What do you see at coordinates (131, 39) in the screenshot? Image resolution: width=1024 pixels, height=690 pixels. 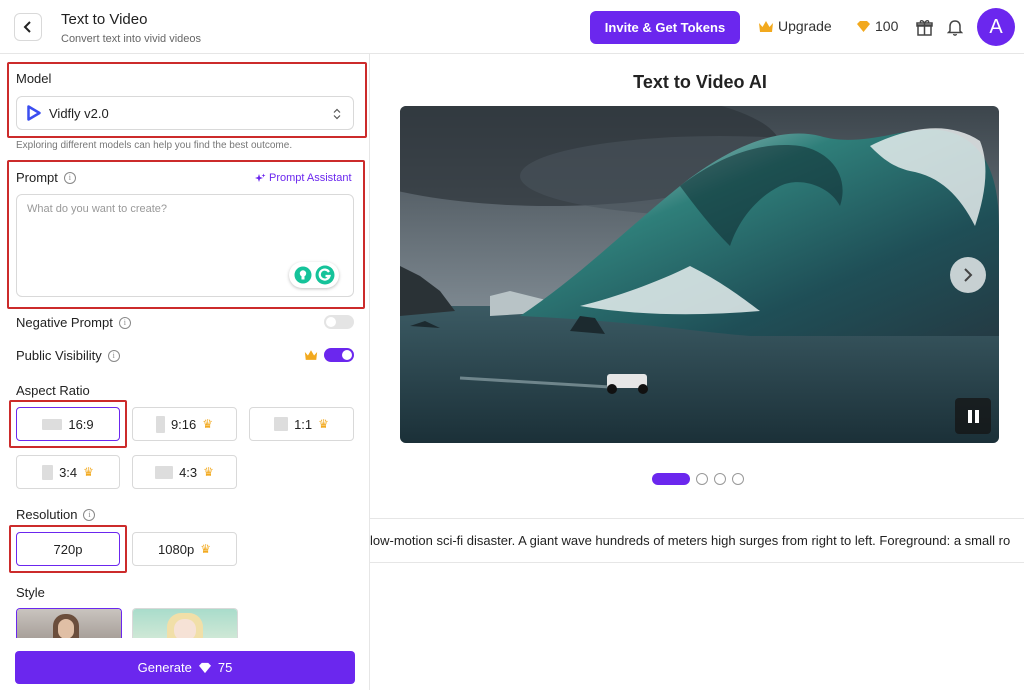 I see `page-subtitle: Convert text into vivid videos` at bounding box center [131, 39].